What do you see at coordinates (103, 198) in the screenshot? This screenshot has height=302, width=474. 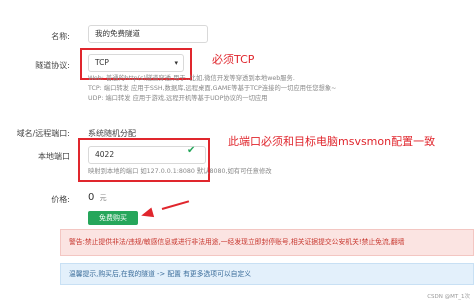 I see `price-unit: 元` at bounding box center [103, 198].